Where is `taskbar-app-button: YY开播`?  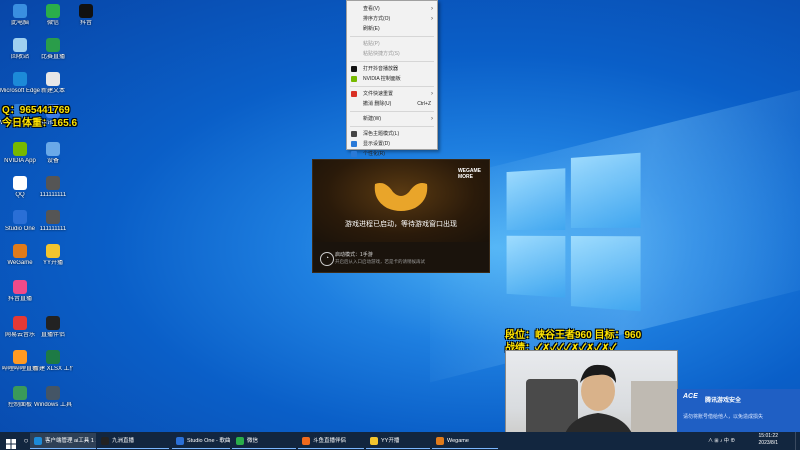
taskbar-app-button: YY开播 is located at coordinates (398, 441).